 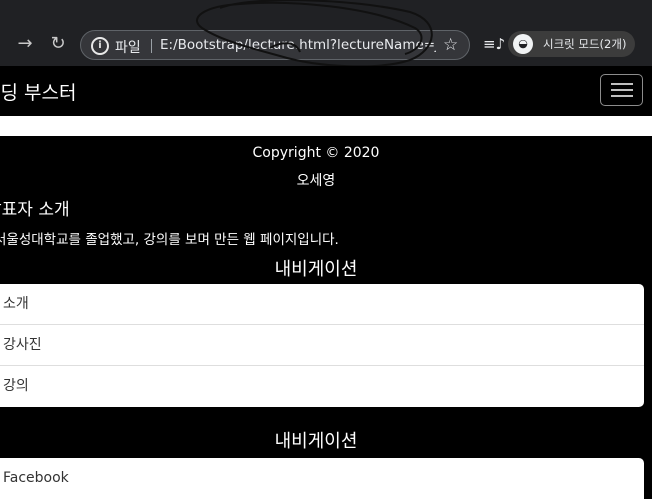 I want to click on list-item-facebook: Facebook, so click(x=322, y=478).